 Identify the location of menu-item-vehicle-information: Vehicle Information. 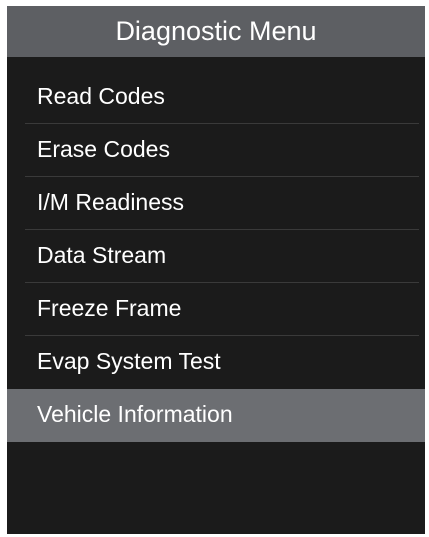
(216, 415).